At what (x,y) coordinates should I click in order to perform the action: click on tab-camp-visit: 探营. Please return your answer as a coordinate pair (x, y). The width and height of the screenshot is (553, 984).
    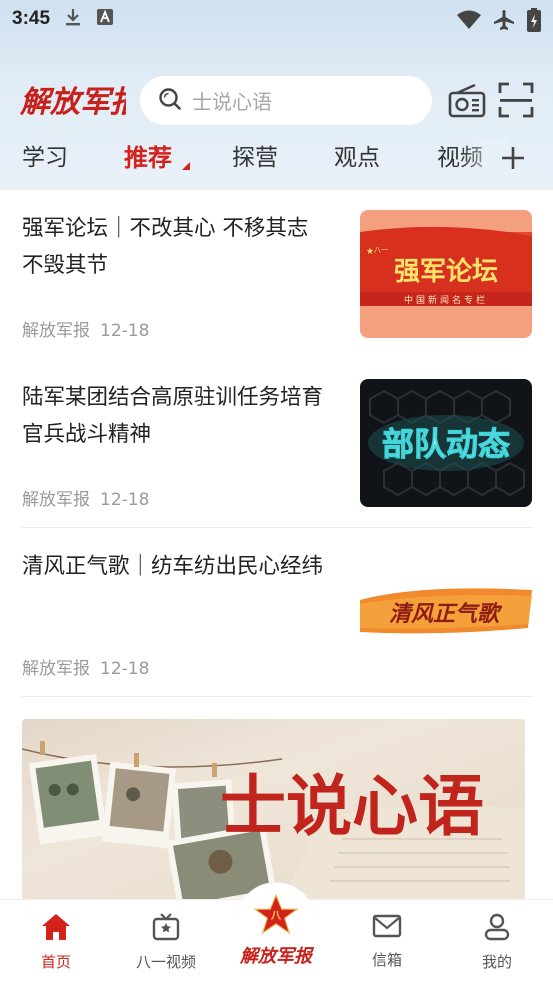
    Looking at the image, I should click on (255, 155).